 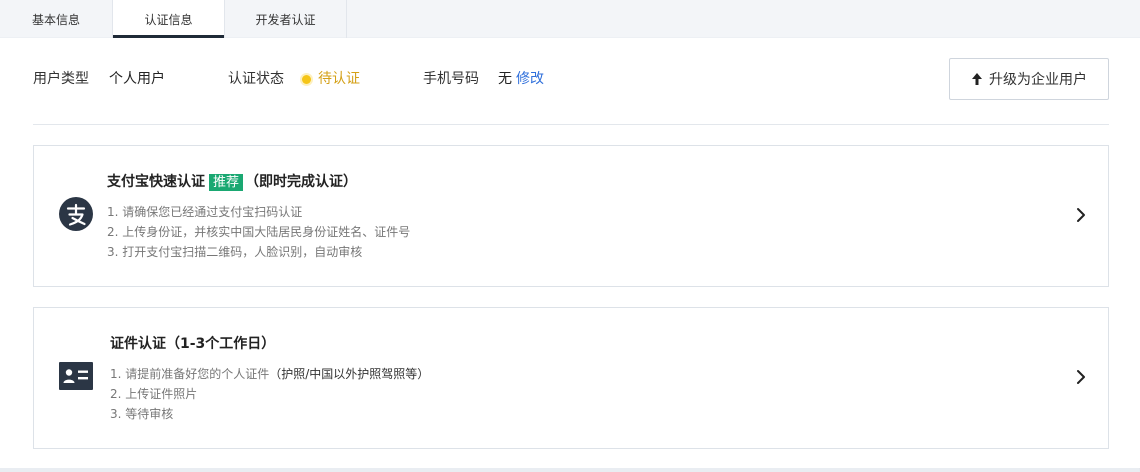 What do you see at coordinates (571, 124) in the screenshot?
I see `divider` at bounding box center [571, 124].